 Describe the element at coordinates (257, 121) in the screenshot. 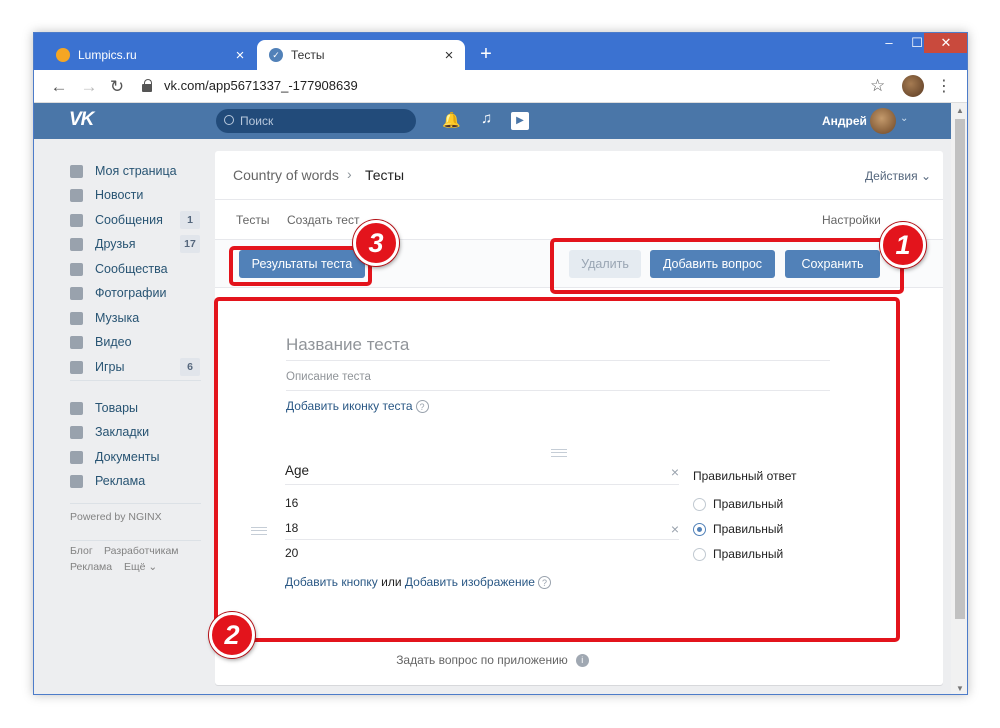

I see `search-placeholder: Поиск` at that location.